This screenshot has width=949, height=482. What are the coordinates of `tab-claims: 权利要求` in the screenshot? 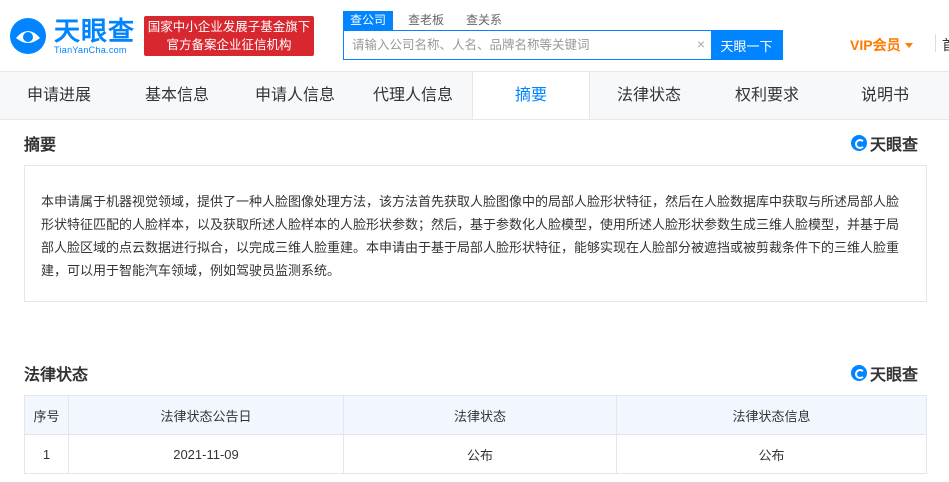 It's located at (767, 95).